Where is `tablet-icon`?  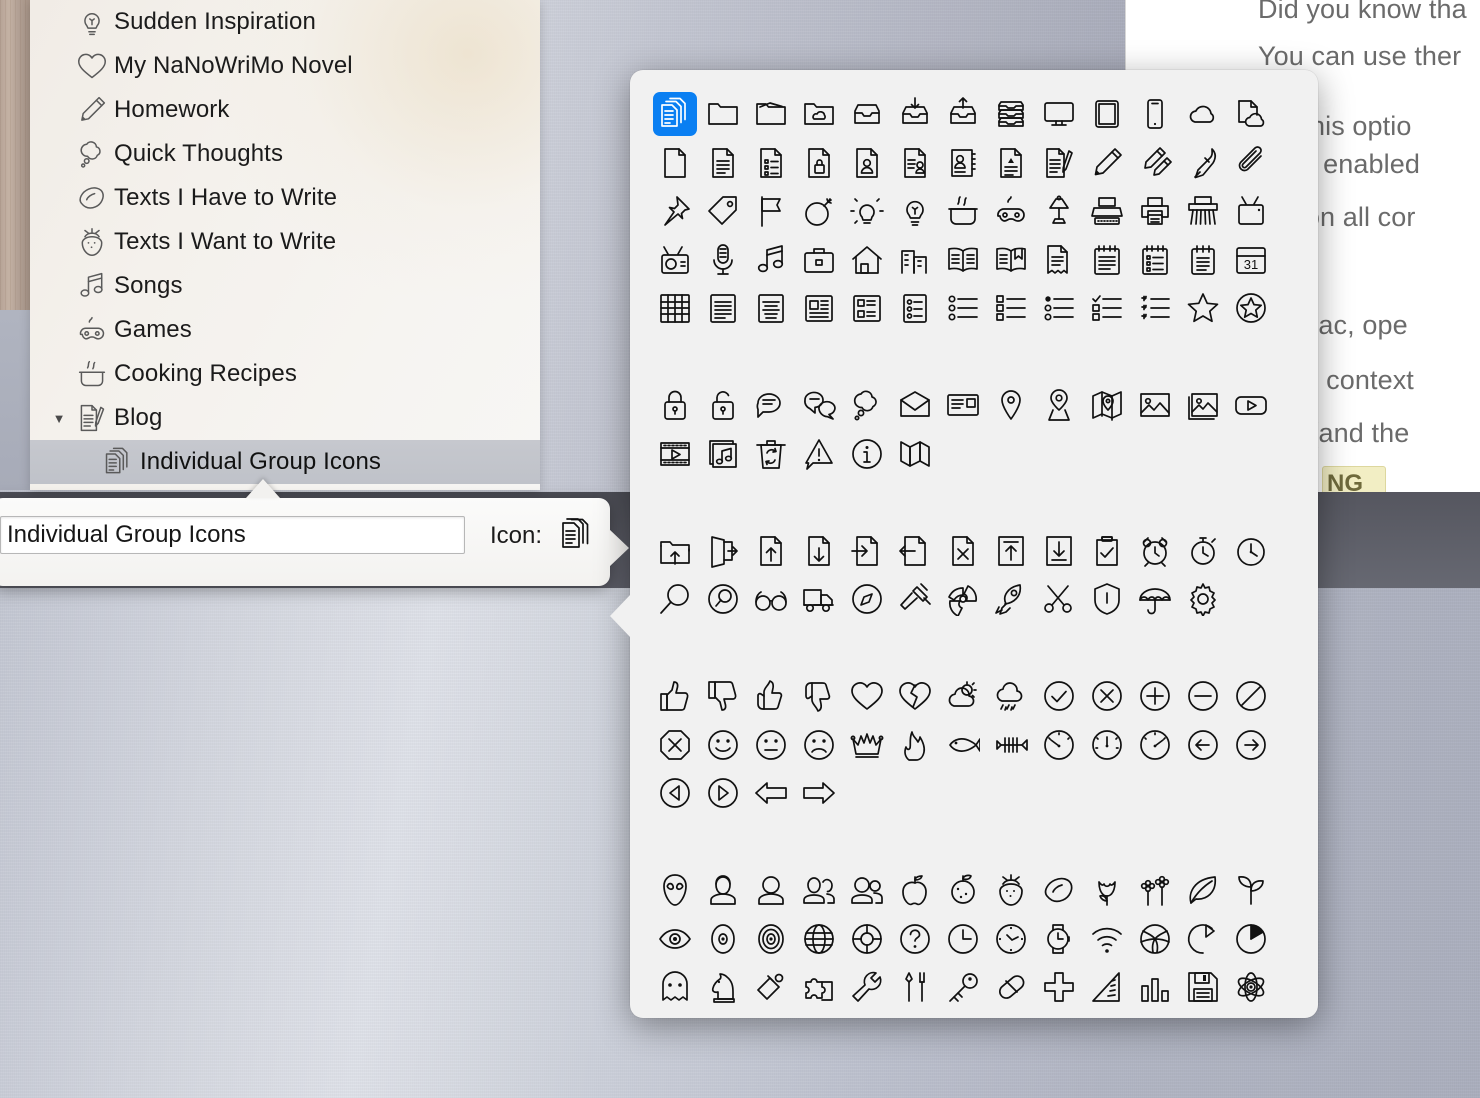
tablet-icon is located at coordinates (1107, 114).